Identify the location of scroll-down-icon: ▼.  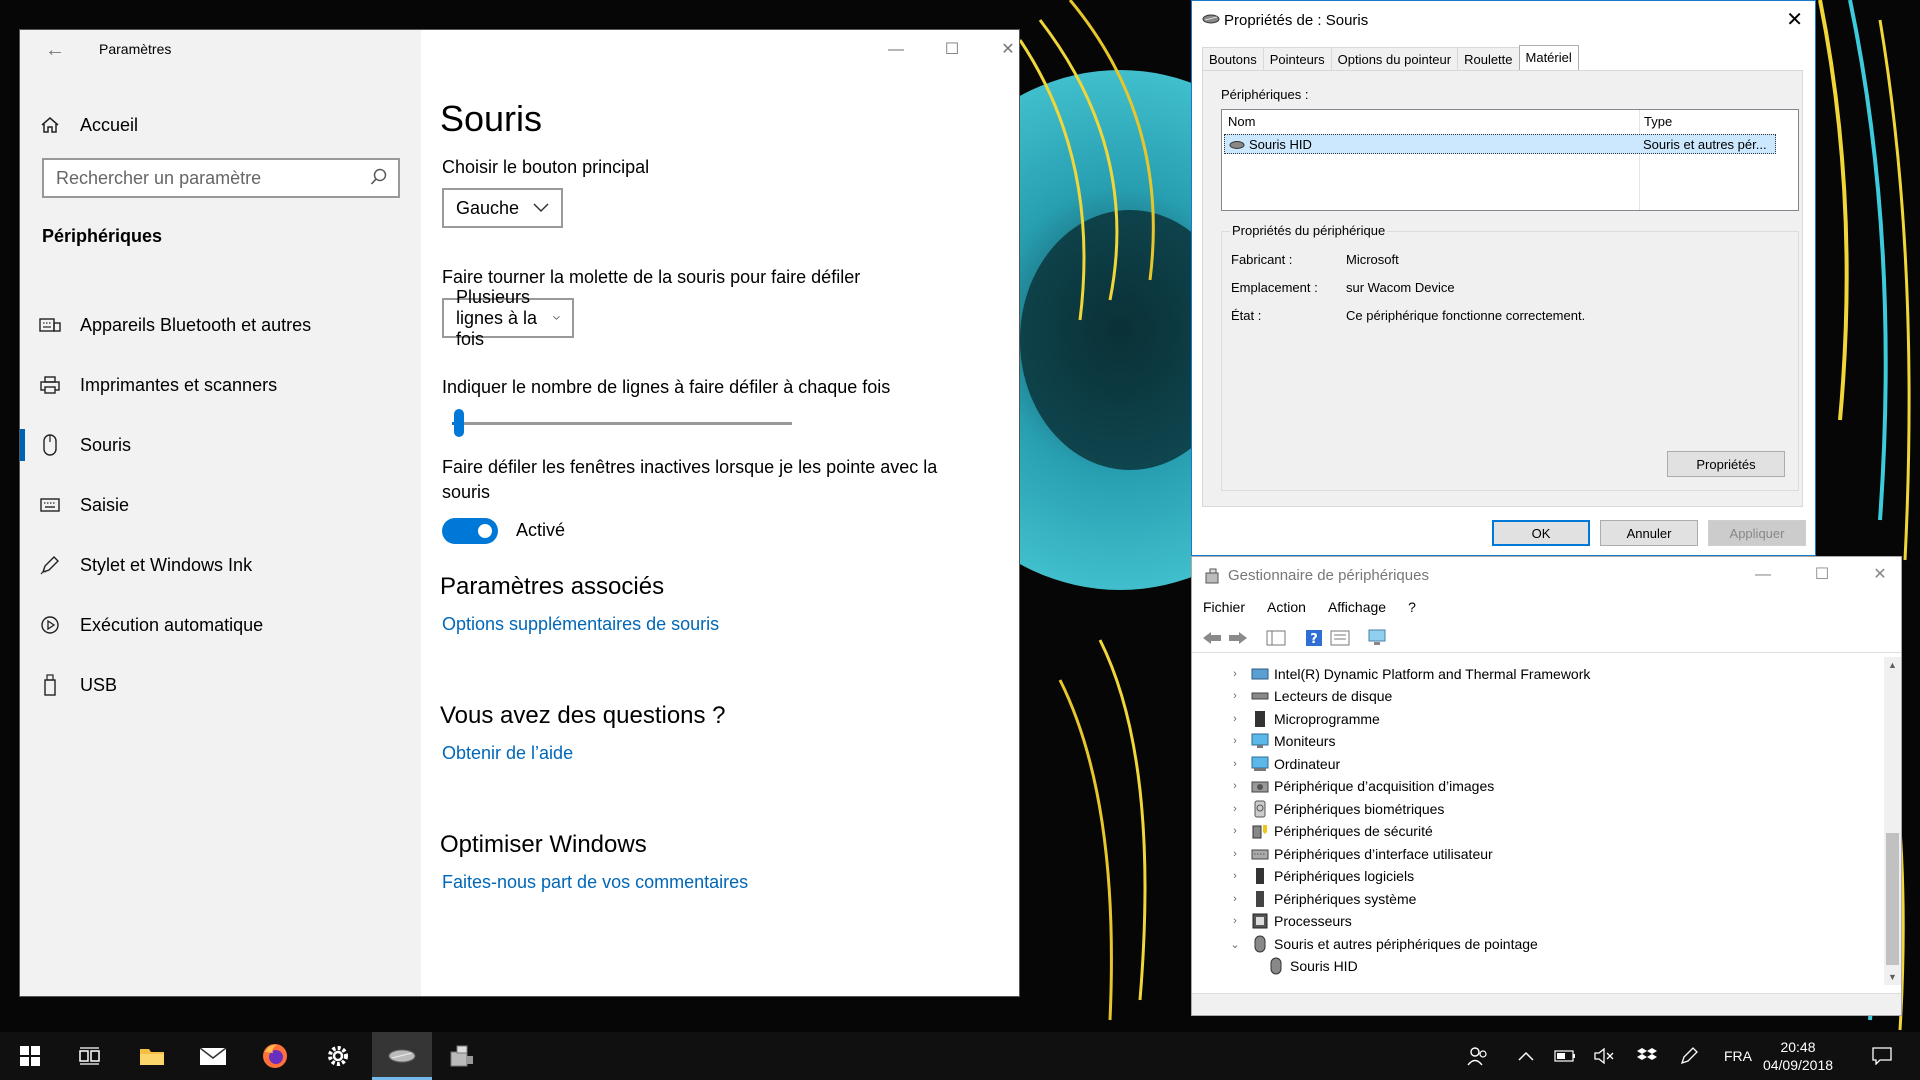
(1892, 977).